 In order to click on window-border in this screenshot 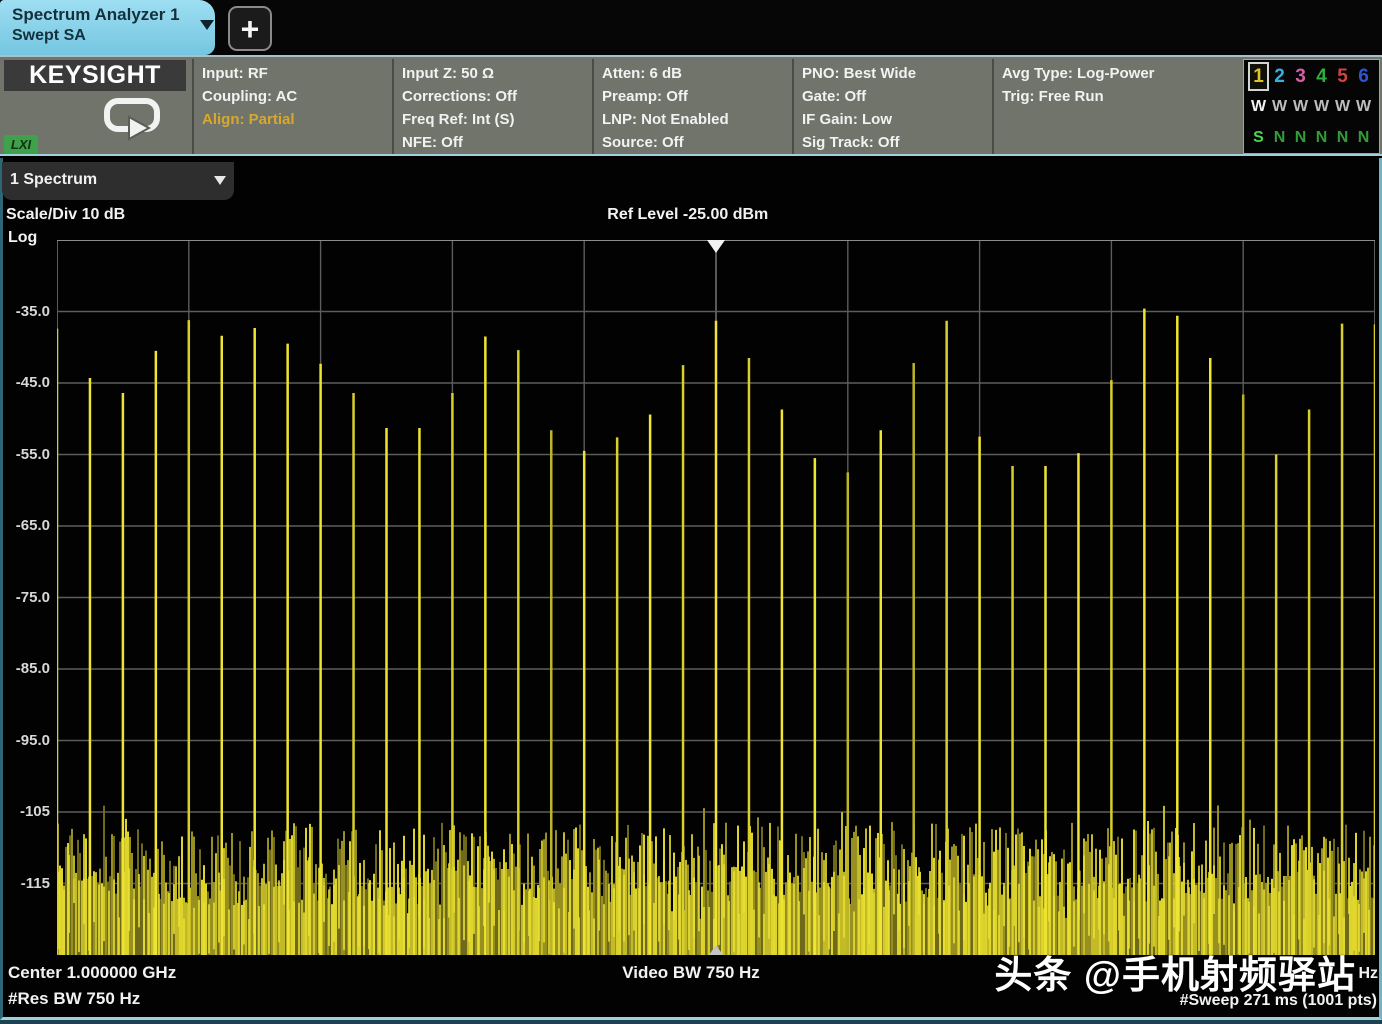, I will do `click(691, 1022)`.